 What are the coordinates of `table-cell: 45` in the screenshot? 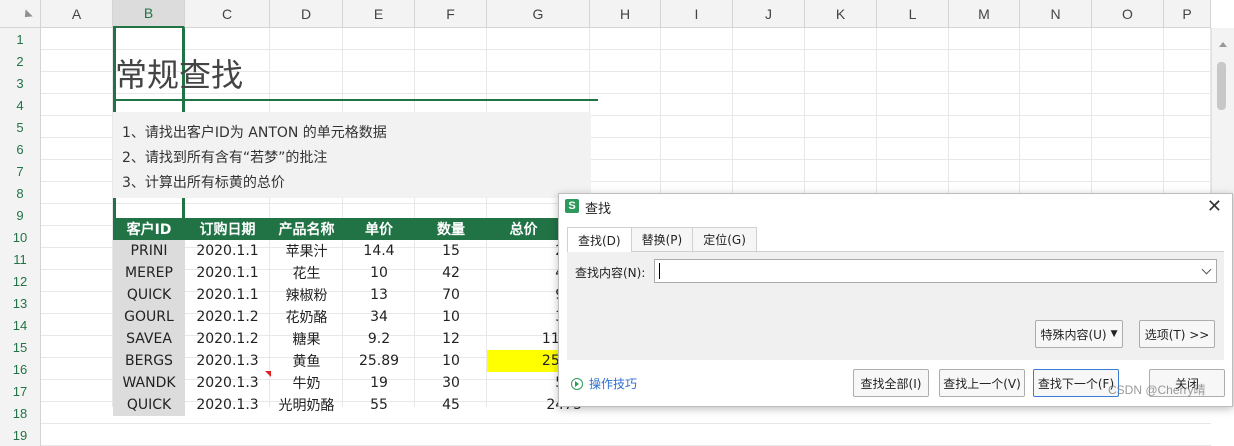 It's located at (451, 405).